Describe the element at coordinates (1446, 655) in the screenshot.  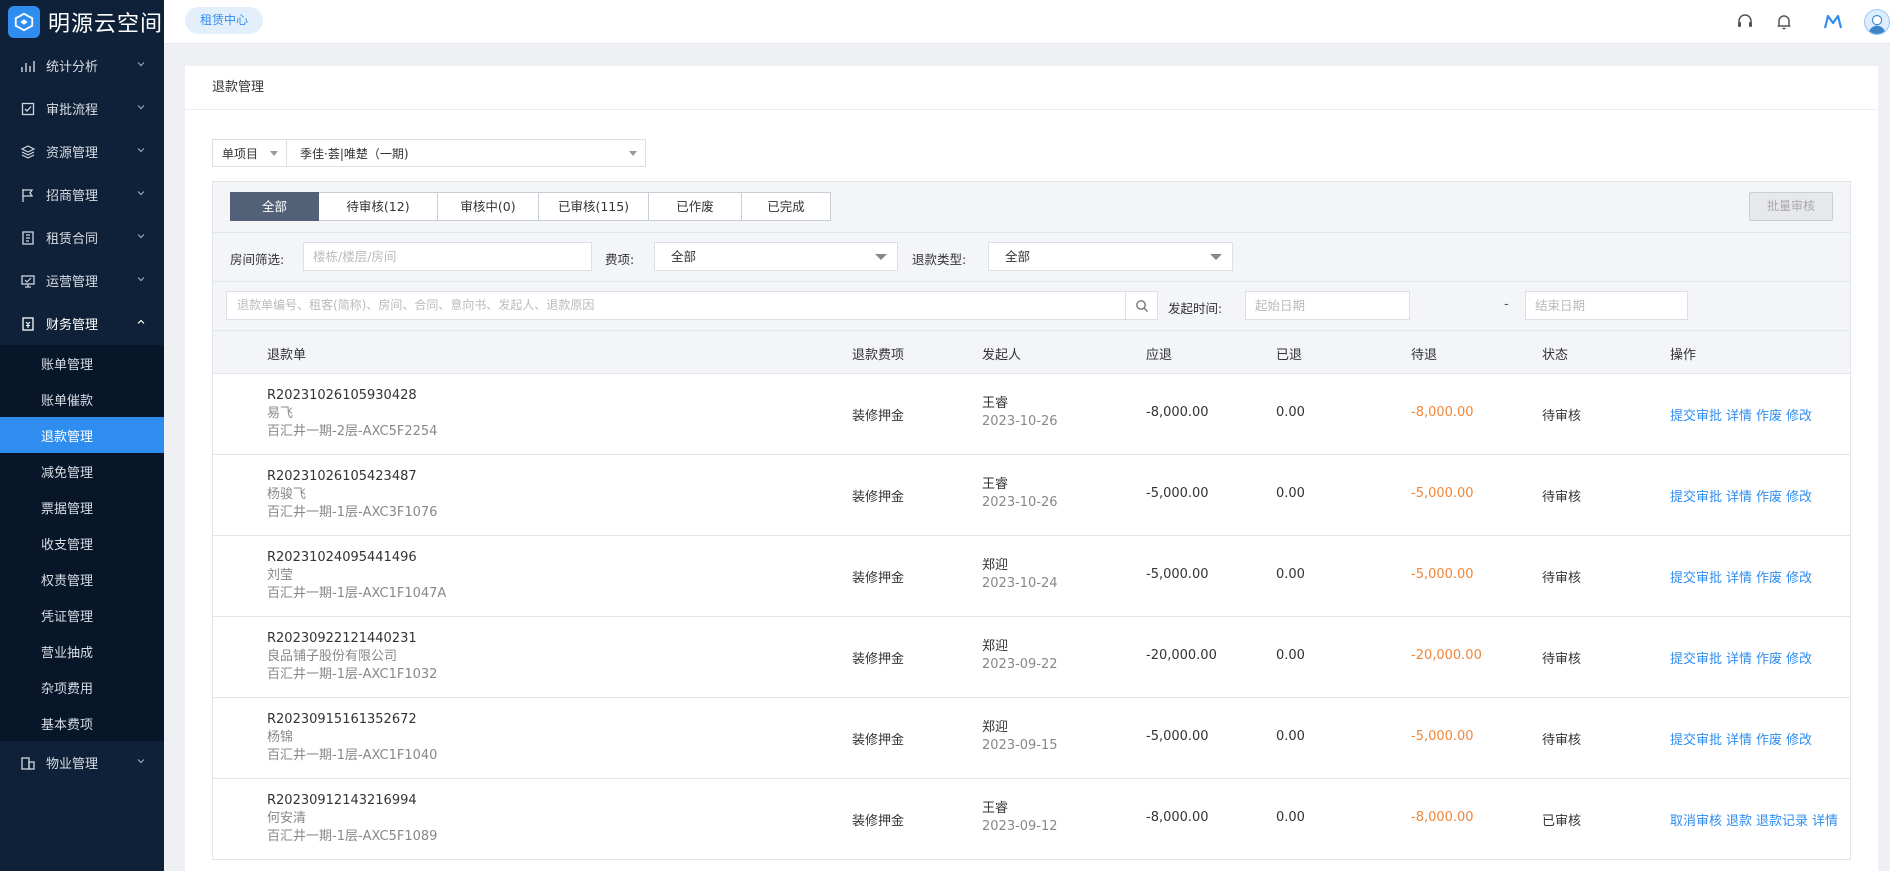
I see `pending-amount: -20,000.00` at that location.